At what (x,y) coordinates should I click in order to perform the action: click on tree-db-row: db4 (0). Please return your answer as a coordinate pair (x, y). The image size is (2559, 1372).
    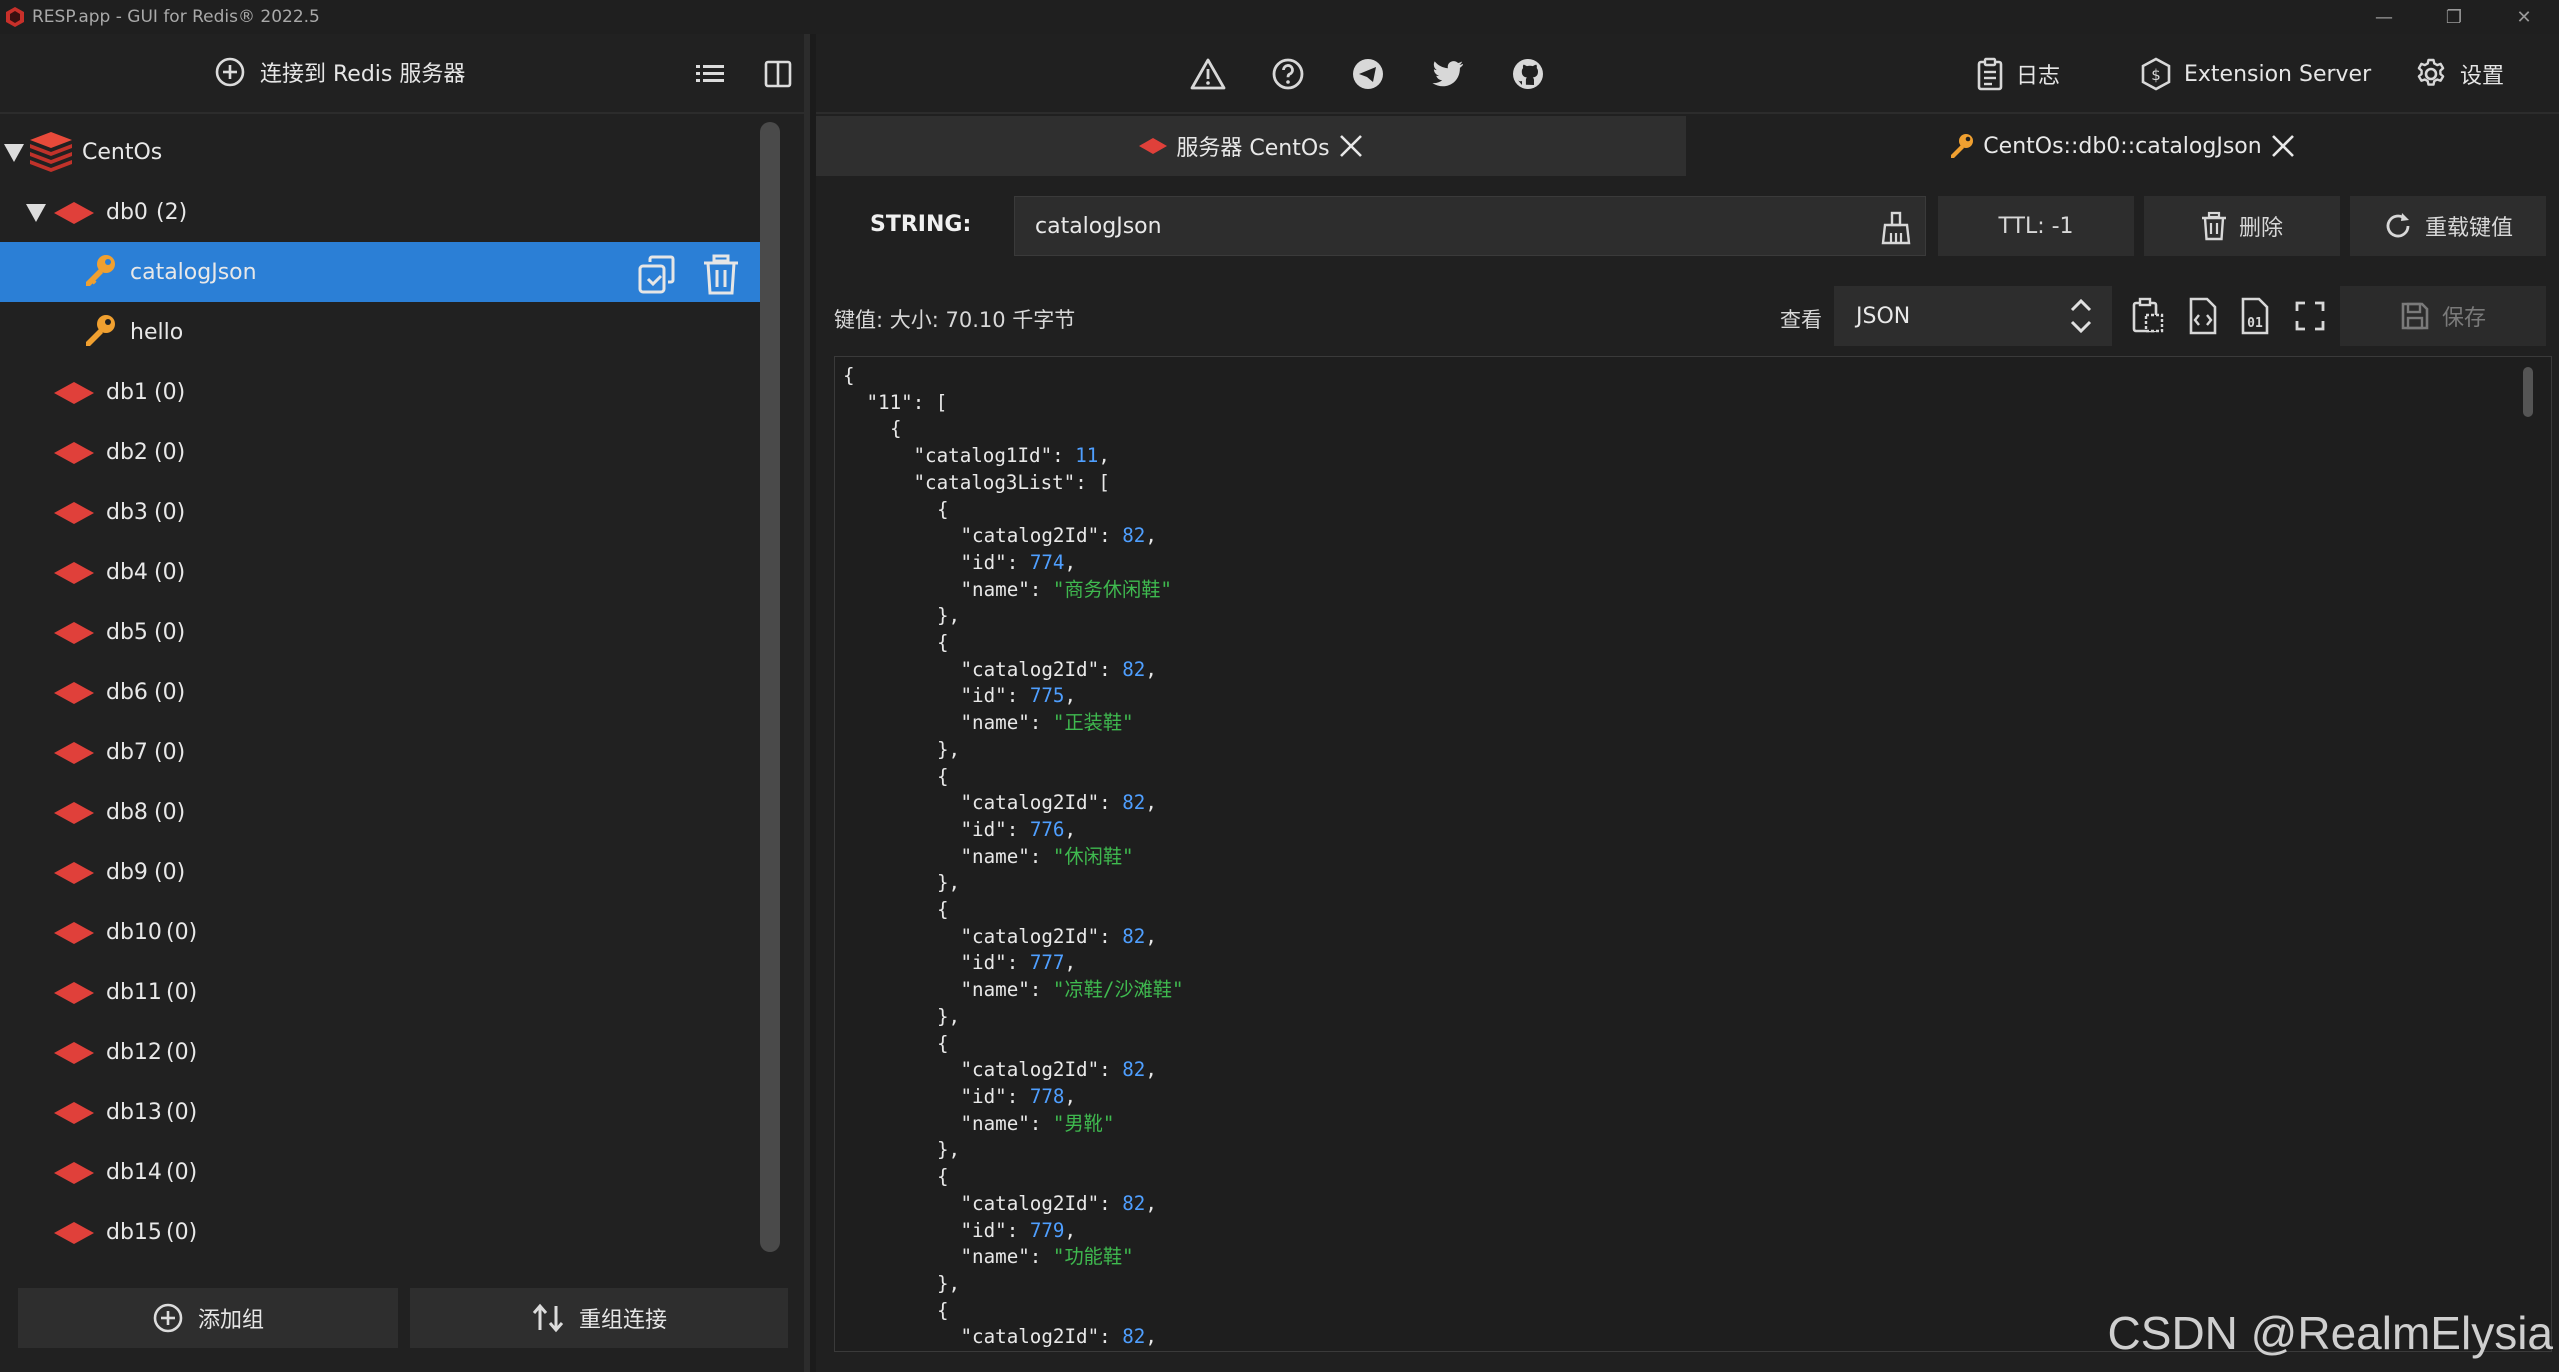
    Looking at the image, I should click on (385, 572).